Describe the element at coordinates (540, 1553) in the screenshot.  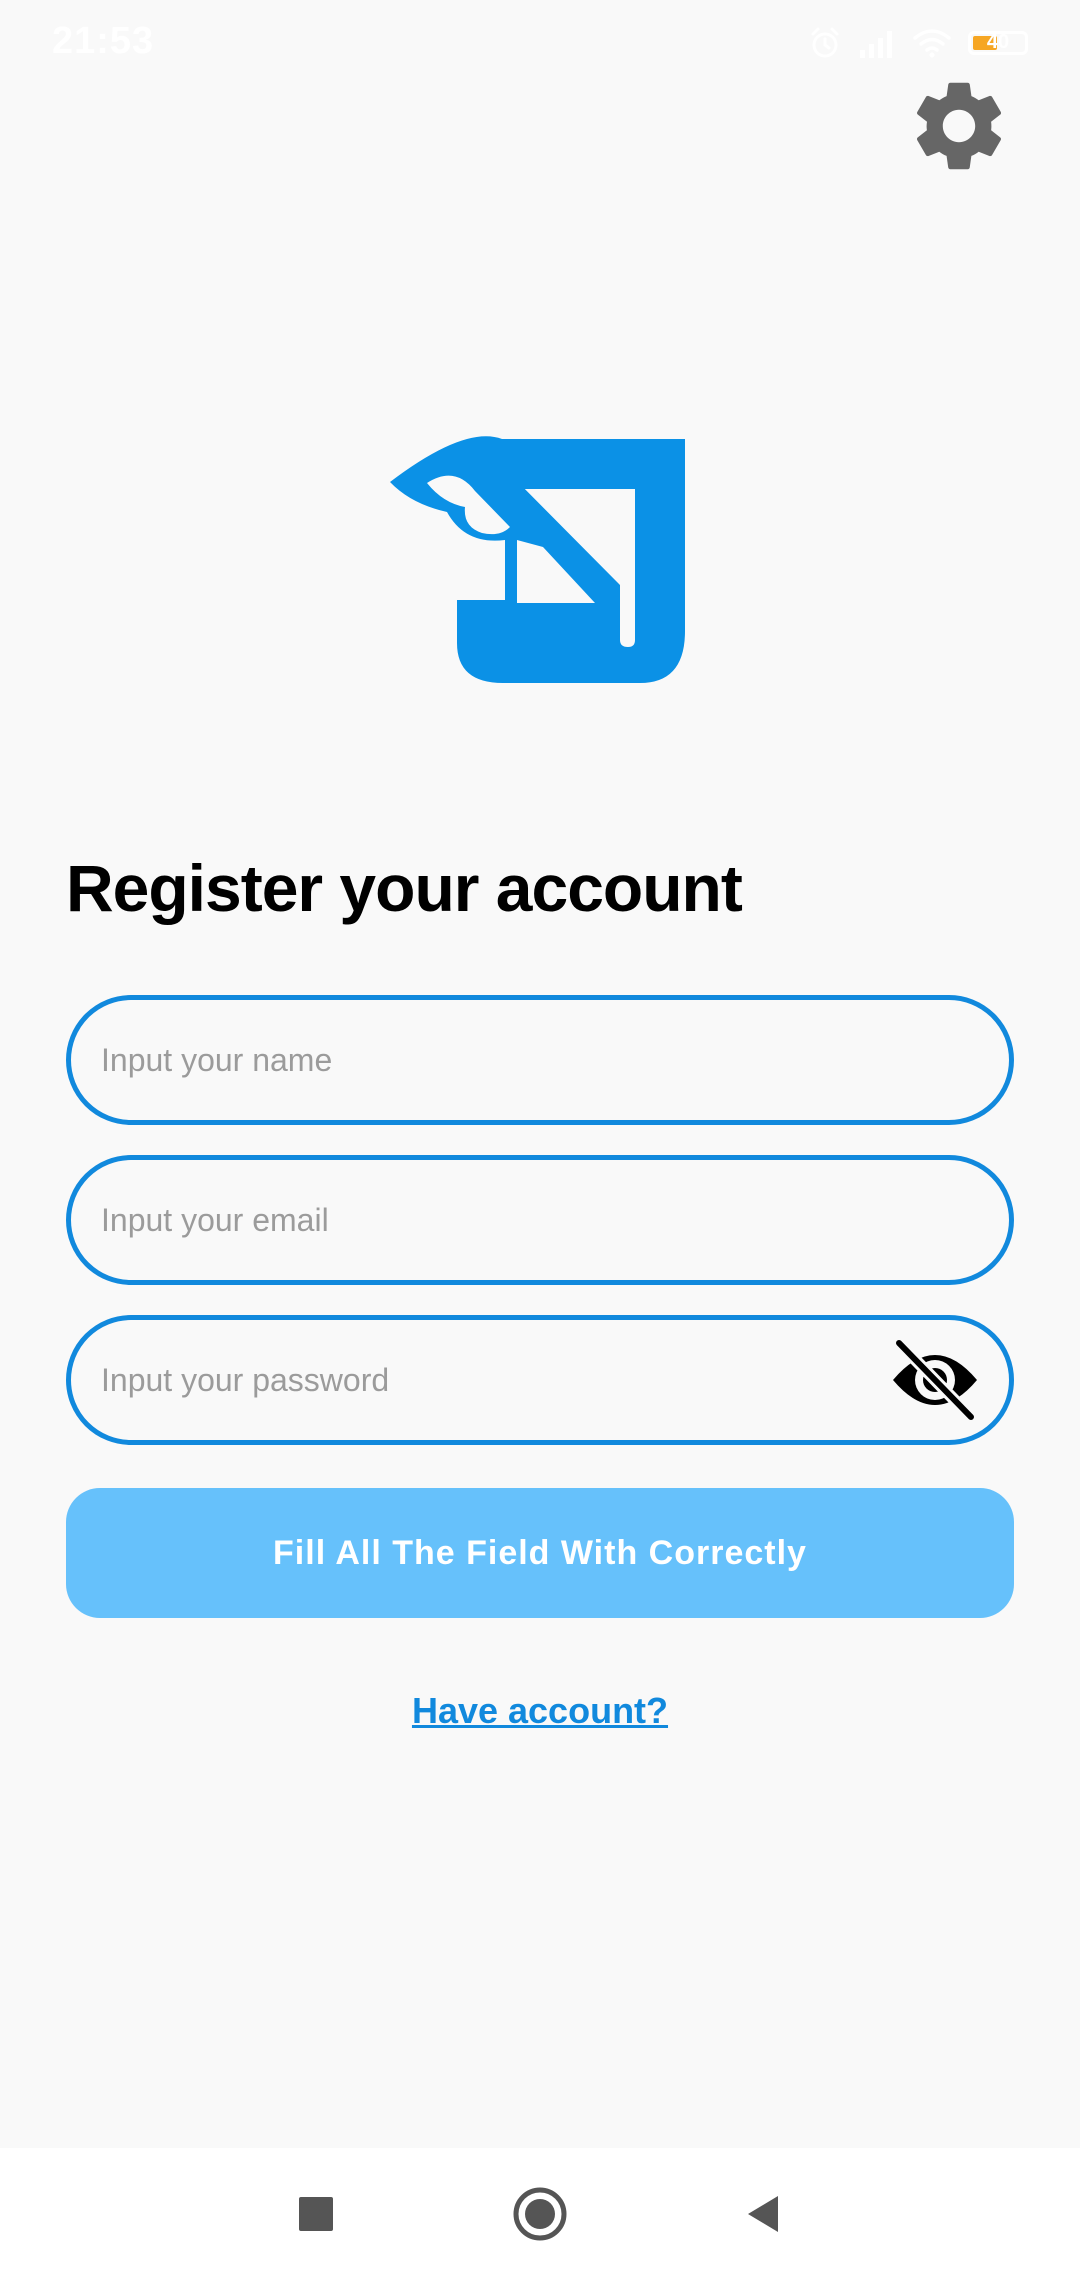
I see `submit-button: Fill All The Field With Correctly` at that location.